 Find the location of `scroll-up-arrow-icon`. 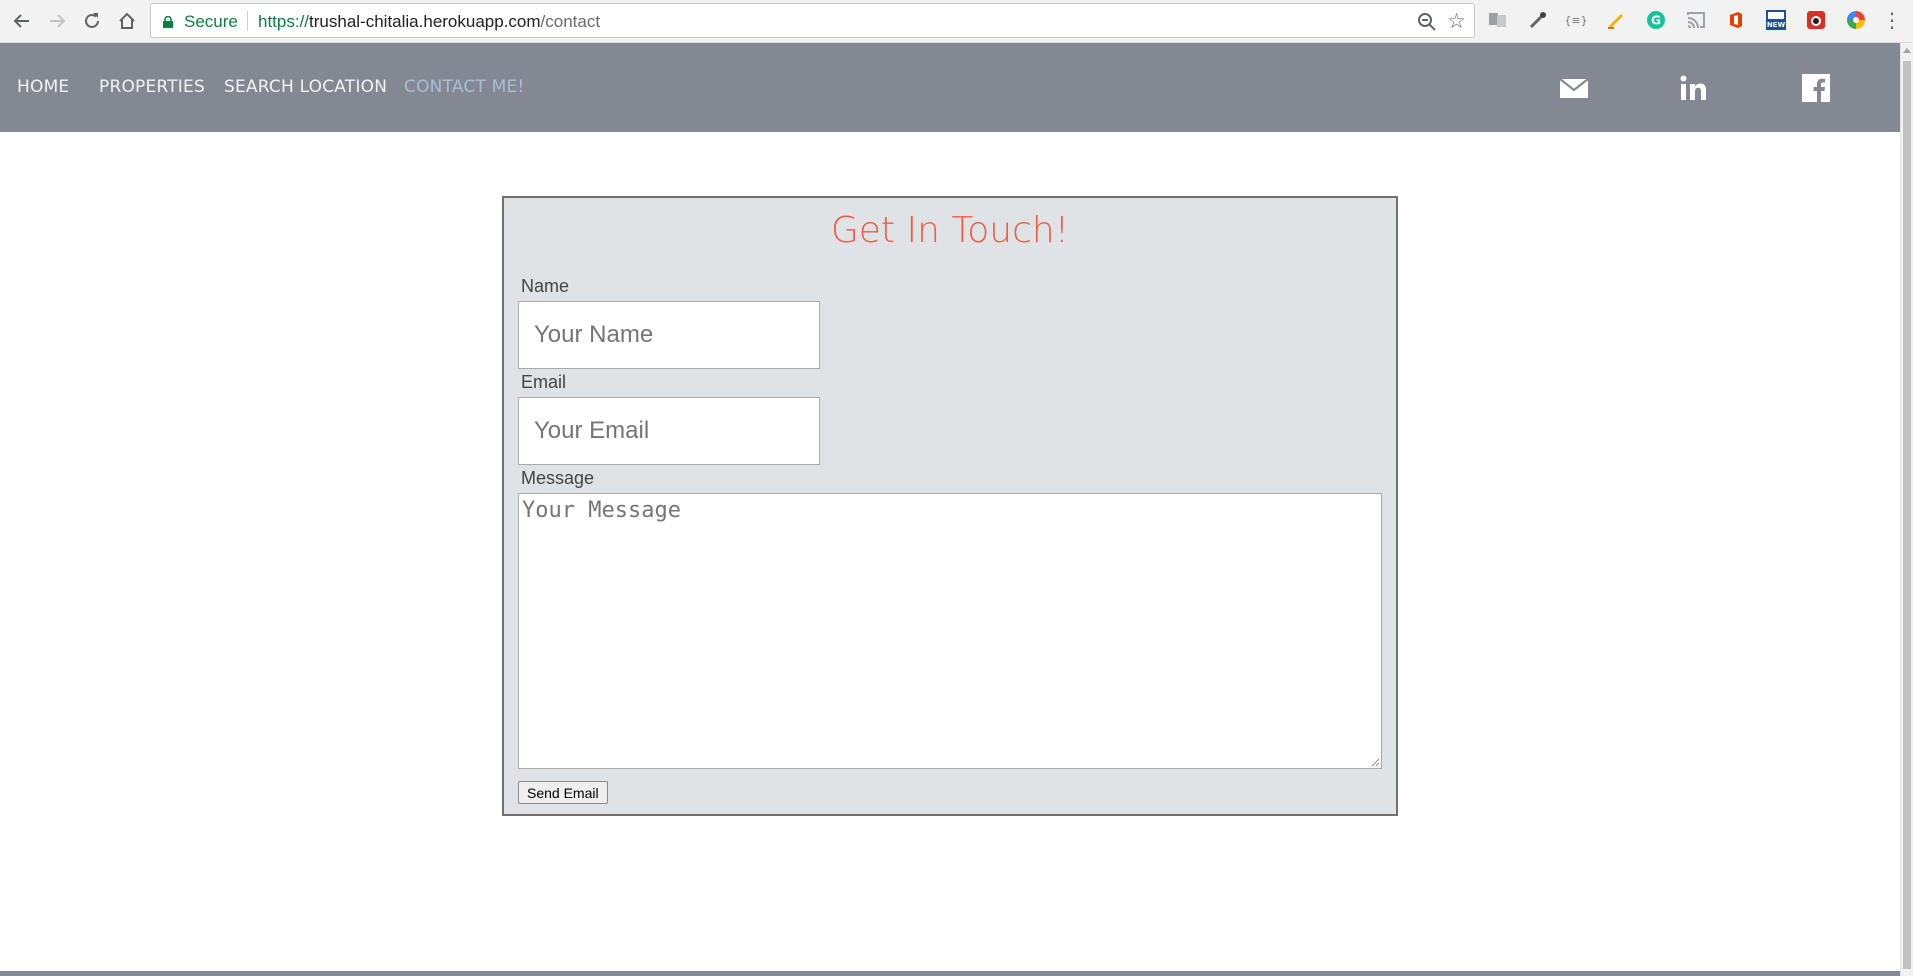

scroll-up-arrow-icon is located at coordinates (1907, 50).